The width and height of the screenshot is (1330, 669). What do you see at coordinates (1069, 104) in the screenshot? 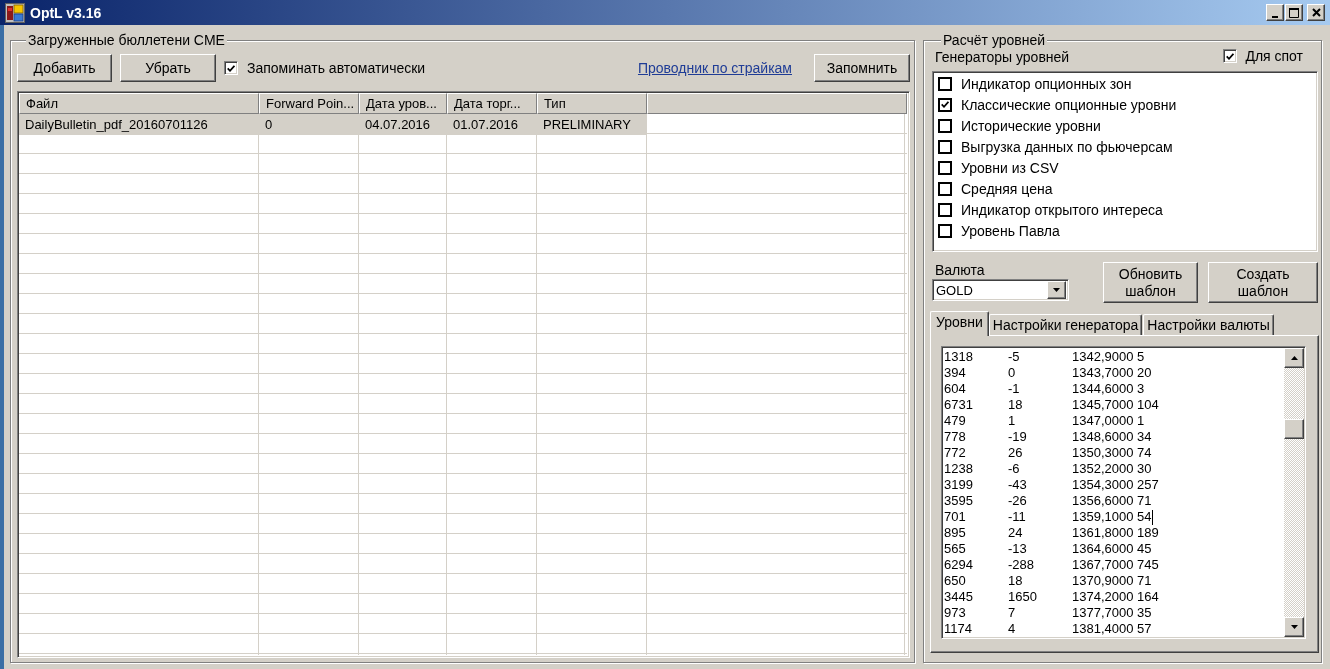
I see `list-item-label: Классические опционные уровни` at bounding box center [1069, 104].